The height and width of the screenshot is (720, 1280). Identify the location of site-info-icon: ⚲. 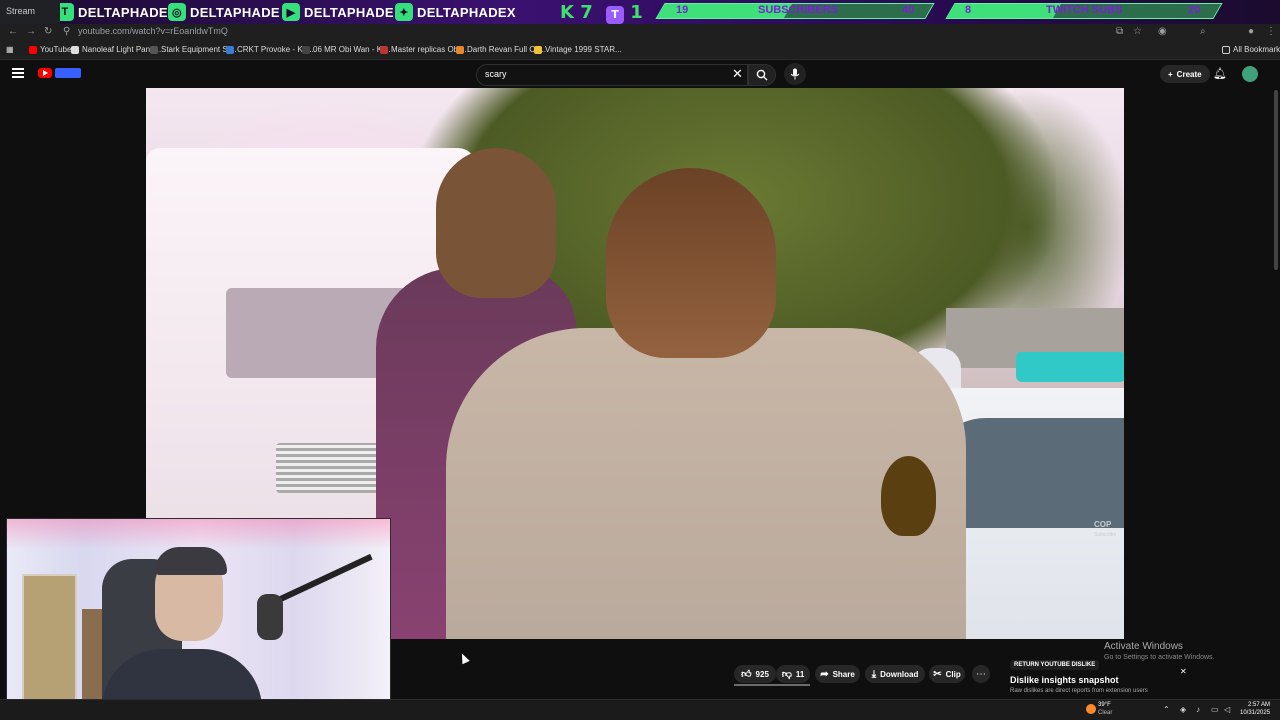
(66, 31).